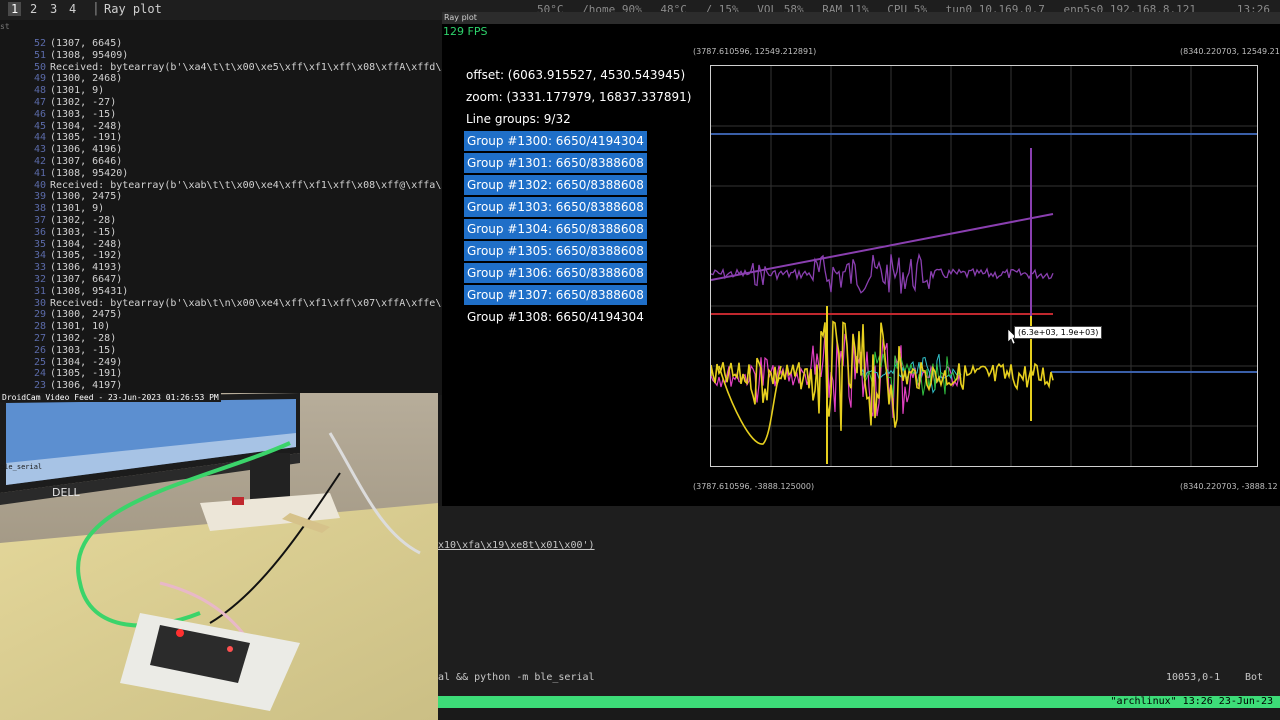 The height and width of the screenshot is (720, 1280). What do you see at coordinates (39, 102) in the screenshot?
I see `line-number: 47` at bounding box center [39, 102].